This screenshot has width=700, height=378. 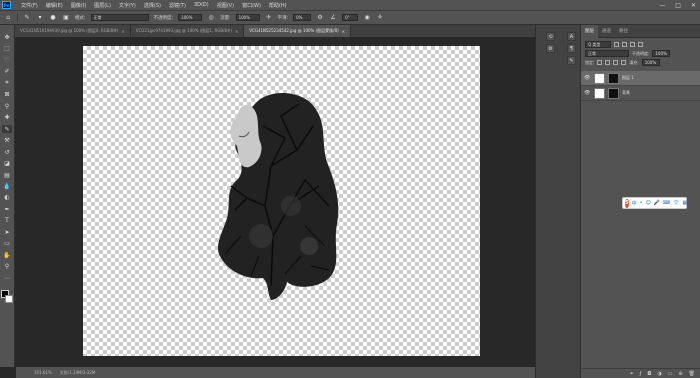 I want to click on character-panel-icon: A, so click(x=571, y=36).